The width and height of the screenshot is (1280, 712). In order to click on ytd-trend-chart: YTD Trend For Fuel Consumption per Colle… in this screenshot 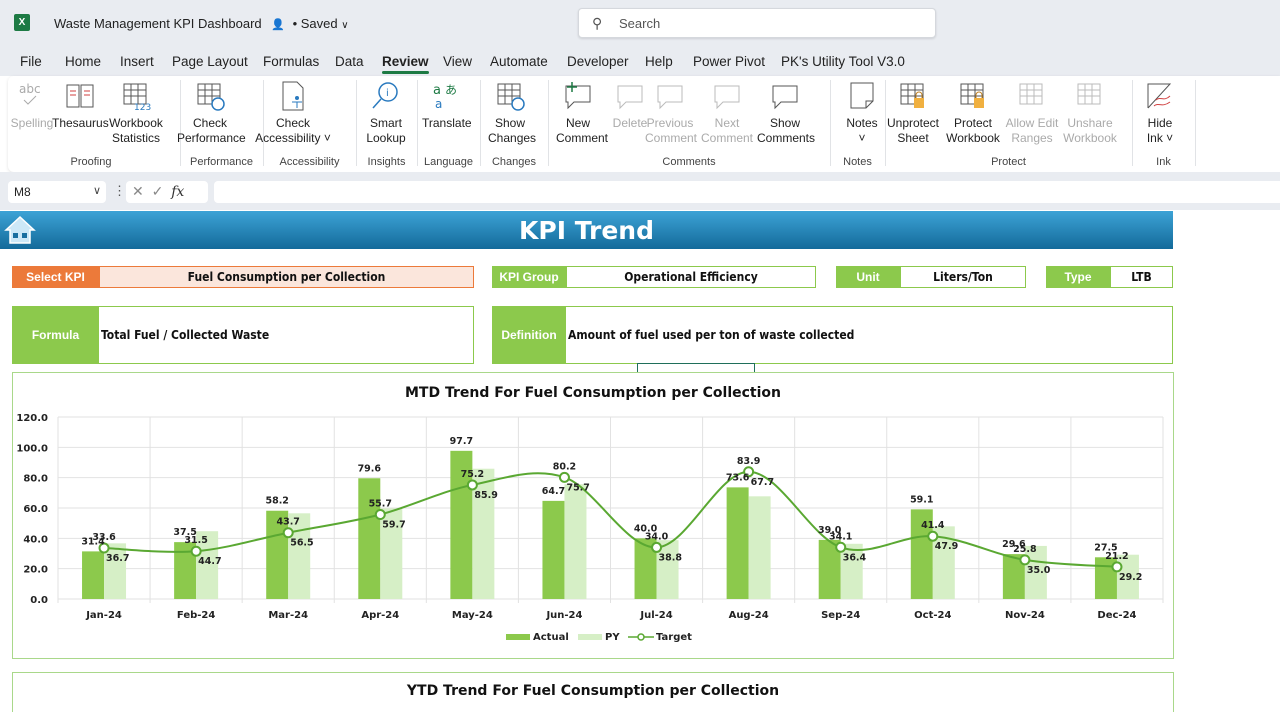, I will do `click(593, 692)`.